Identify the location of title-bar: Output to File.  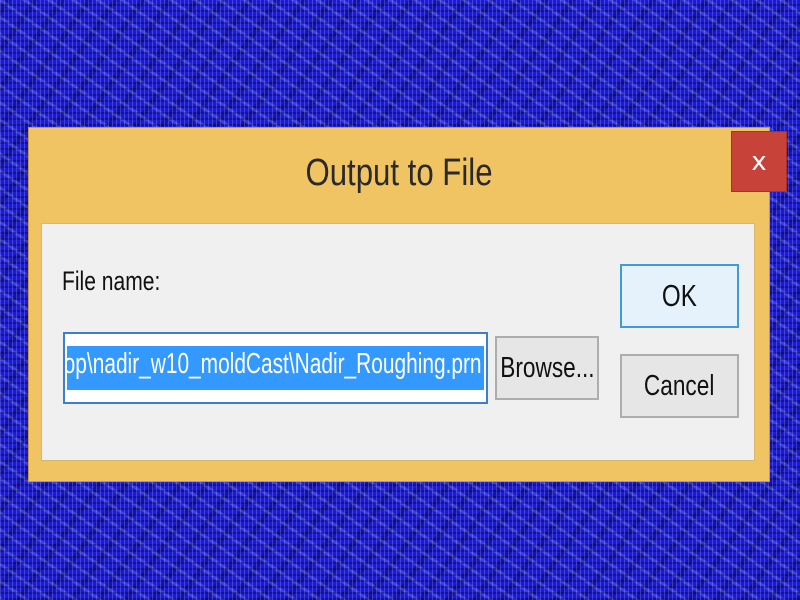
(399, 175).